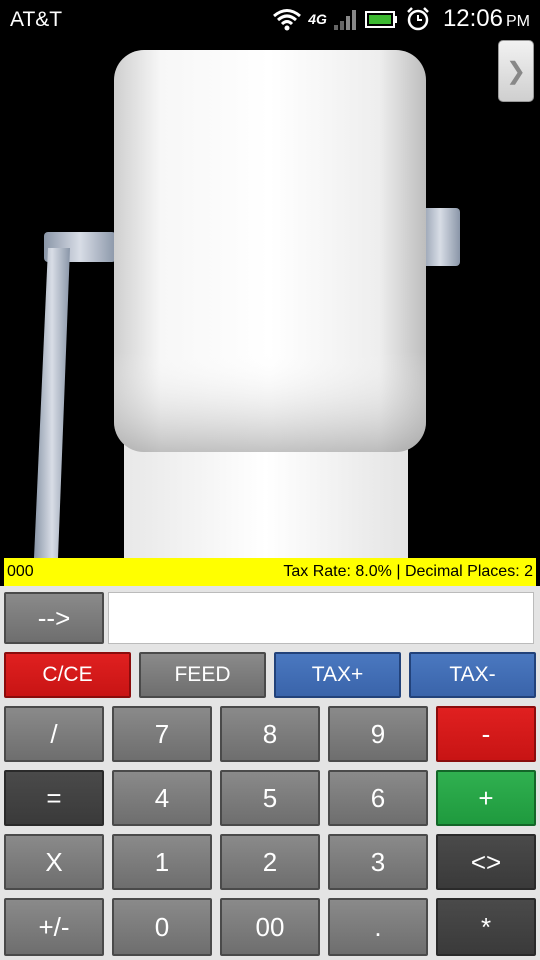  What do you see at coordinates (380, 19) in the screenshot?
I see `battery-icon` at bounding box center [380, 19].